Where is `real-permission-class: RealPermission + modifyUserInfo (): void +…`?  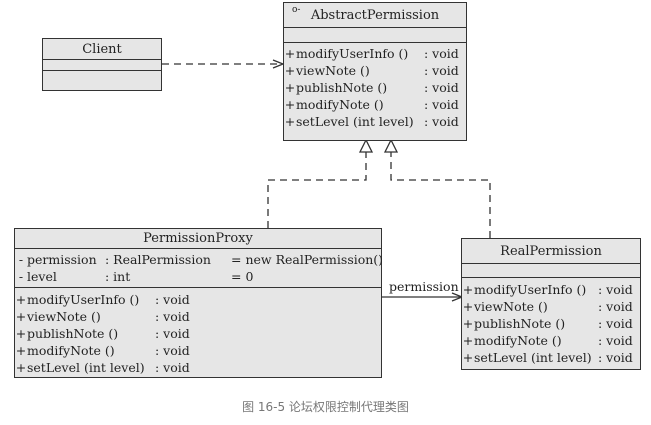 real-permission-class: RealPermission + modifyUserInfo (): void +… is located at coordinates (551, 304).